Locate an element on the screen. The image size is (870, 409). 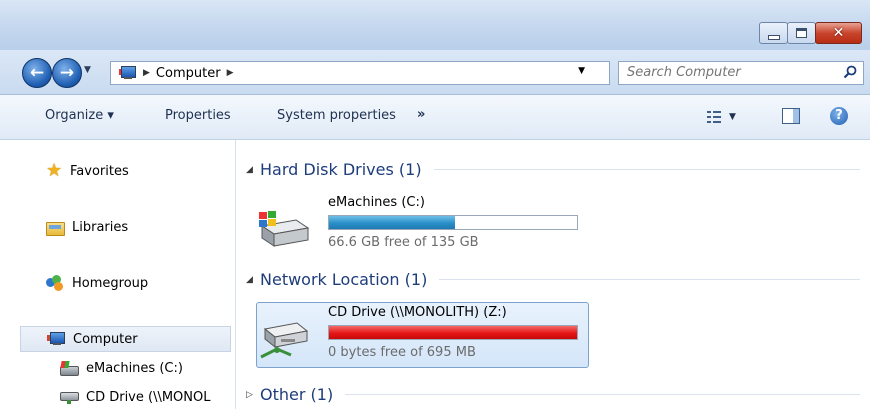
nav-item-label: CD Drive (\\MONOL is located at coordinates (148, 397).